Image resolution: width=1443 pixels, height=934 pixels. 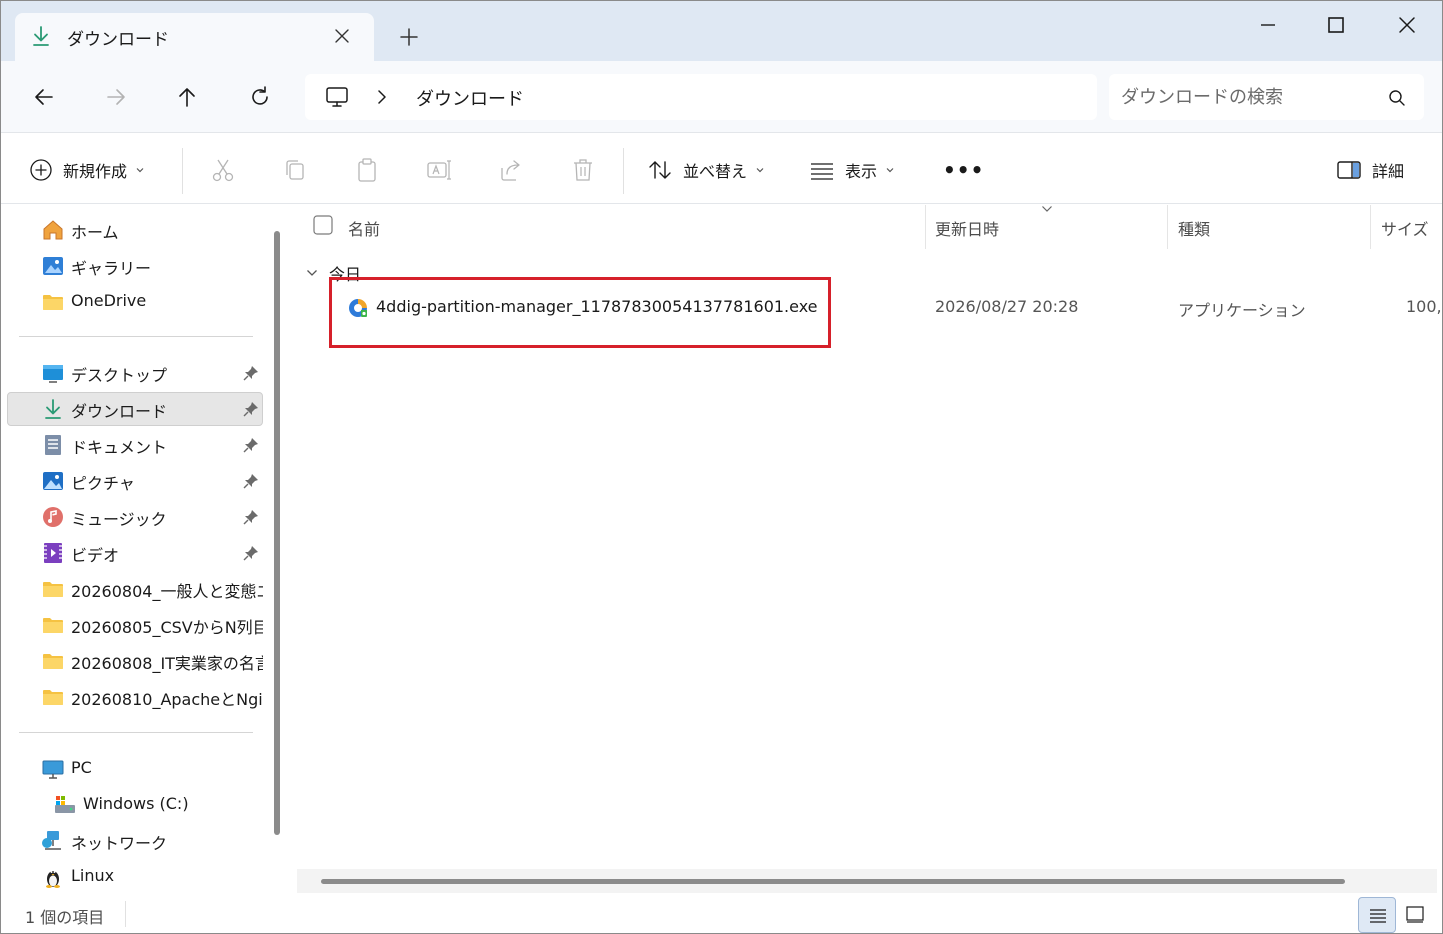 I want to click on more-options-button: •••, so click(x=963, y=170).